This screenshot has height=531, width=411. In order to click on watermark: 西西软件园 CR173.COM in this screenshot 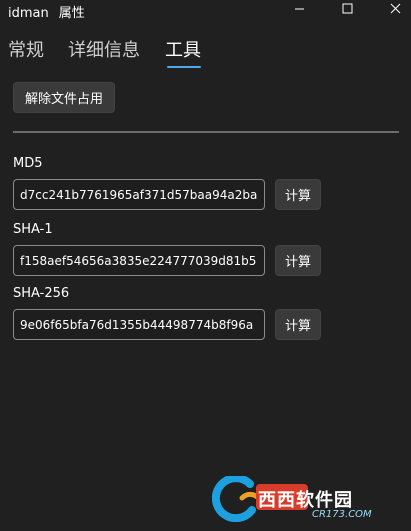, I will do `click(307, 499)`.